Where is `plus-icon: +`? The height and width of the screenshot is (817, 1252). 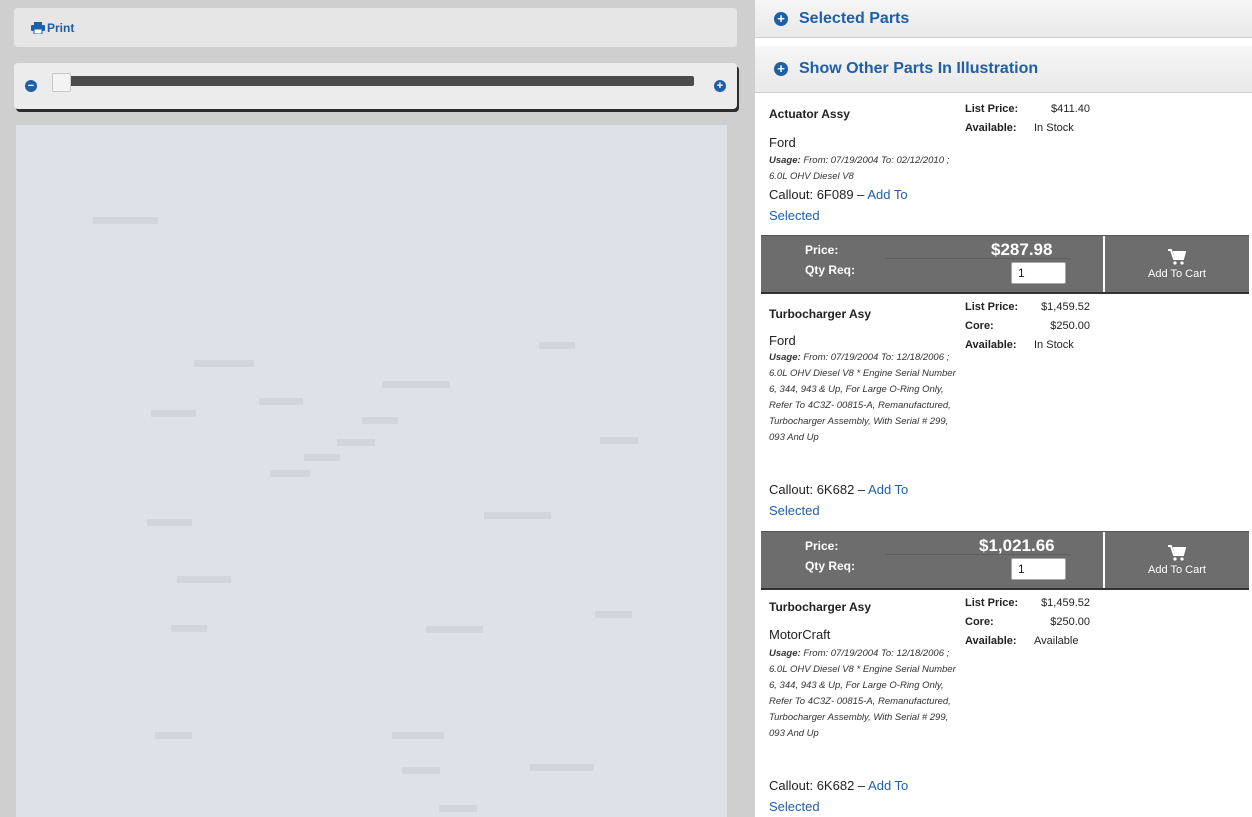
plus-icon: + is located at coordinates (720, 86).